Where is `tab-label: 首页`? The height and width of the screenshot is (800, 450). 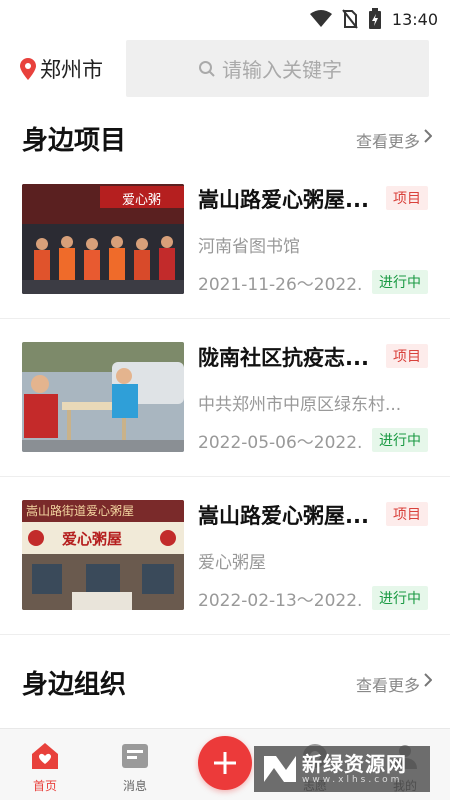 tab-label: 首页 is located at coordinates (44, 786).